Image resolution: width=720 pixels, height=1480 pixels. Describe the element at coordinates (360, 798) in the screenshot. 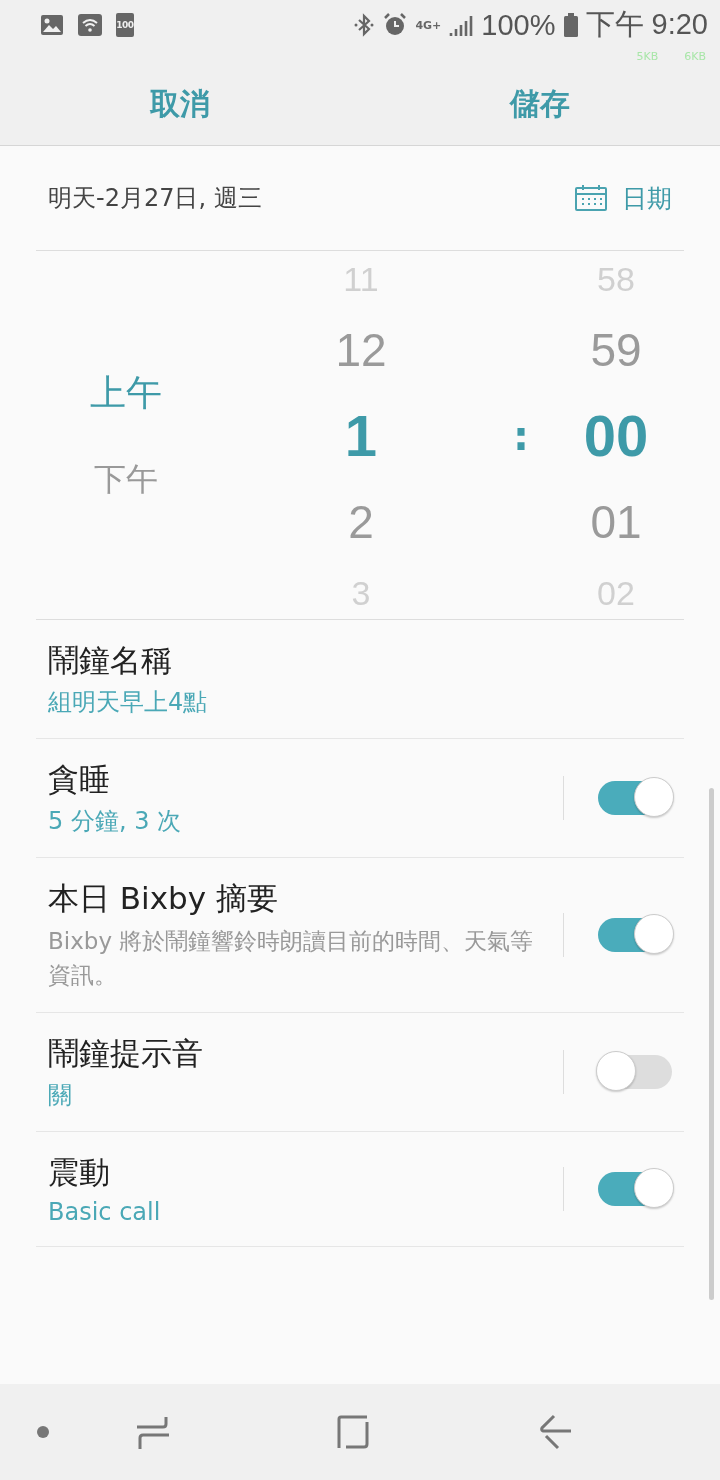

I see `setting-row: 貪睡 5 分鐘, 3 次` at that location.